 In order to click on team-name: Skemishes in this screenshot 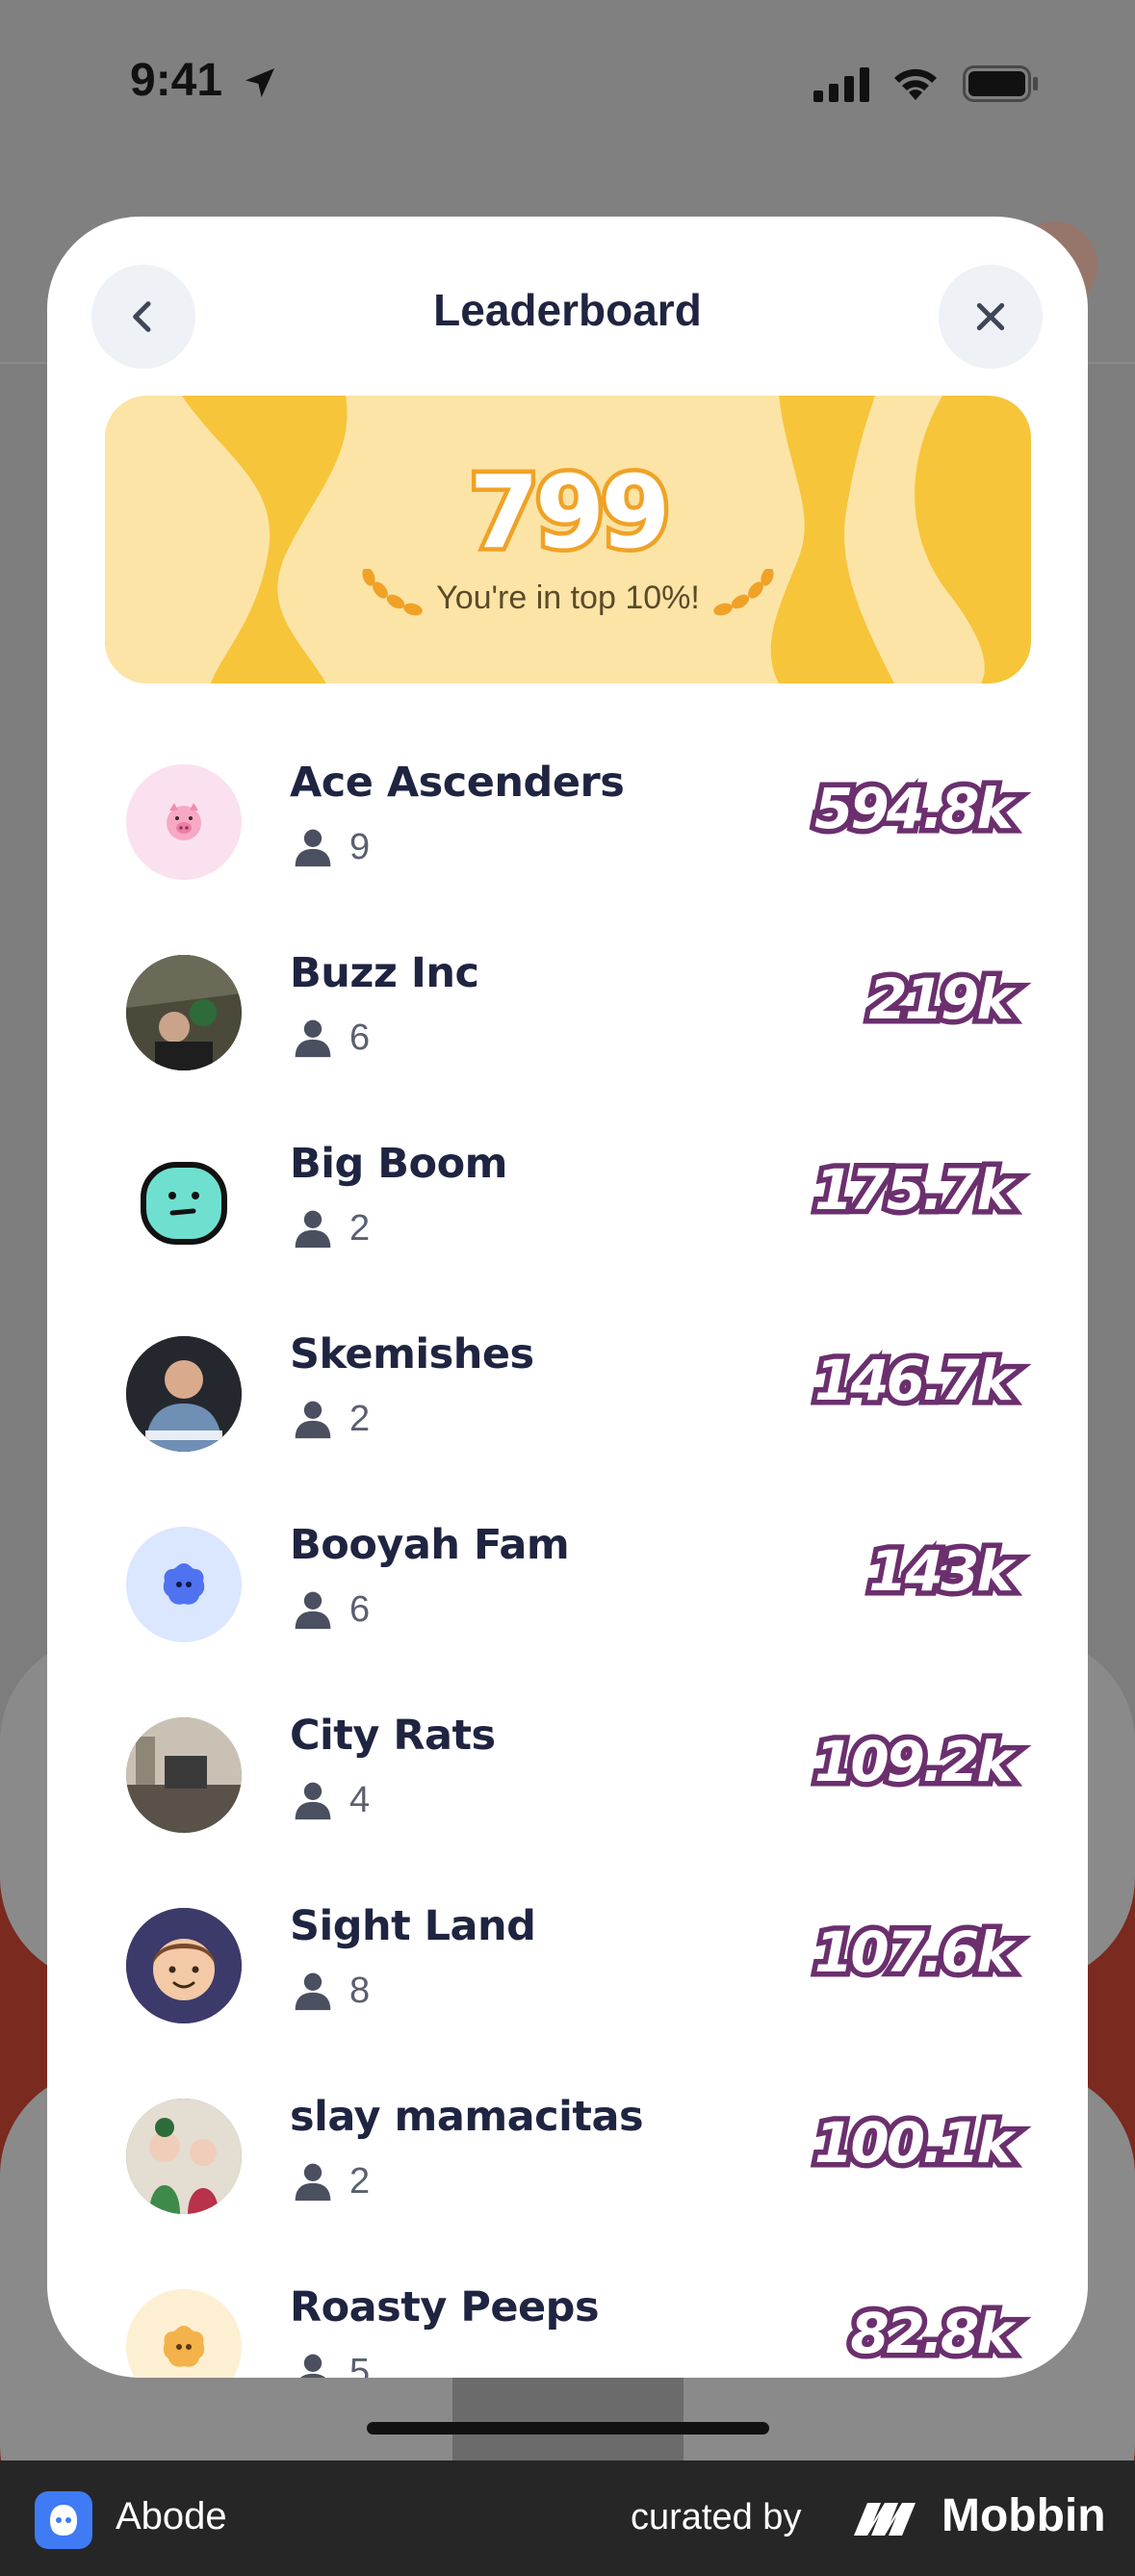, I will do `click(412, 1354)`.